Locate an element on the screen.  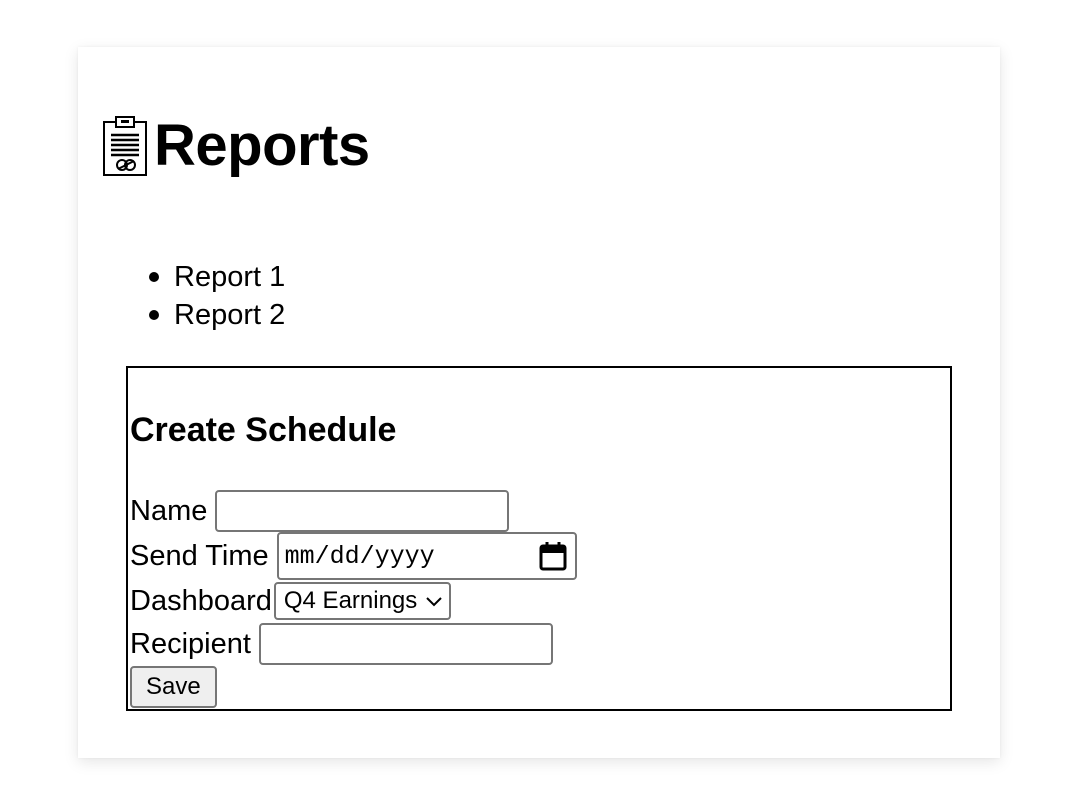
send-time-row: Send Time mm/dd/yyyy is located at coordinates (353, 556).